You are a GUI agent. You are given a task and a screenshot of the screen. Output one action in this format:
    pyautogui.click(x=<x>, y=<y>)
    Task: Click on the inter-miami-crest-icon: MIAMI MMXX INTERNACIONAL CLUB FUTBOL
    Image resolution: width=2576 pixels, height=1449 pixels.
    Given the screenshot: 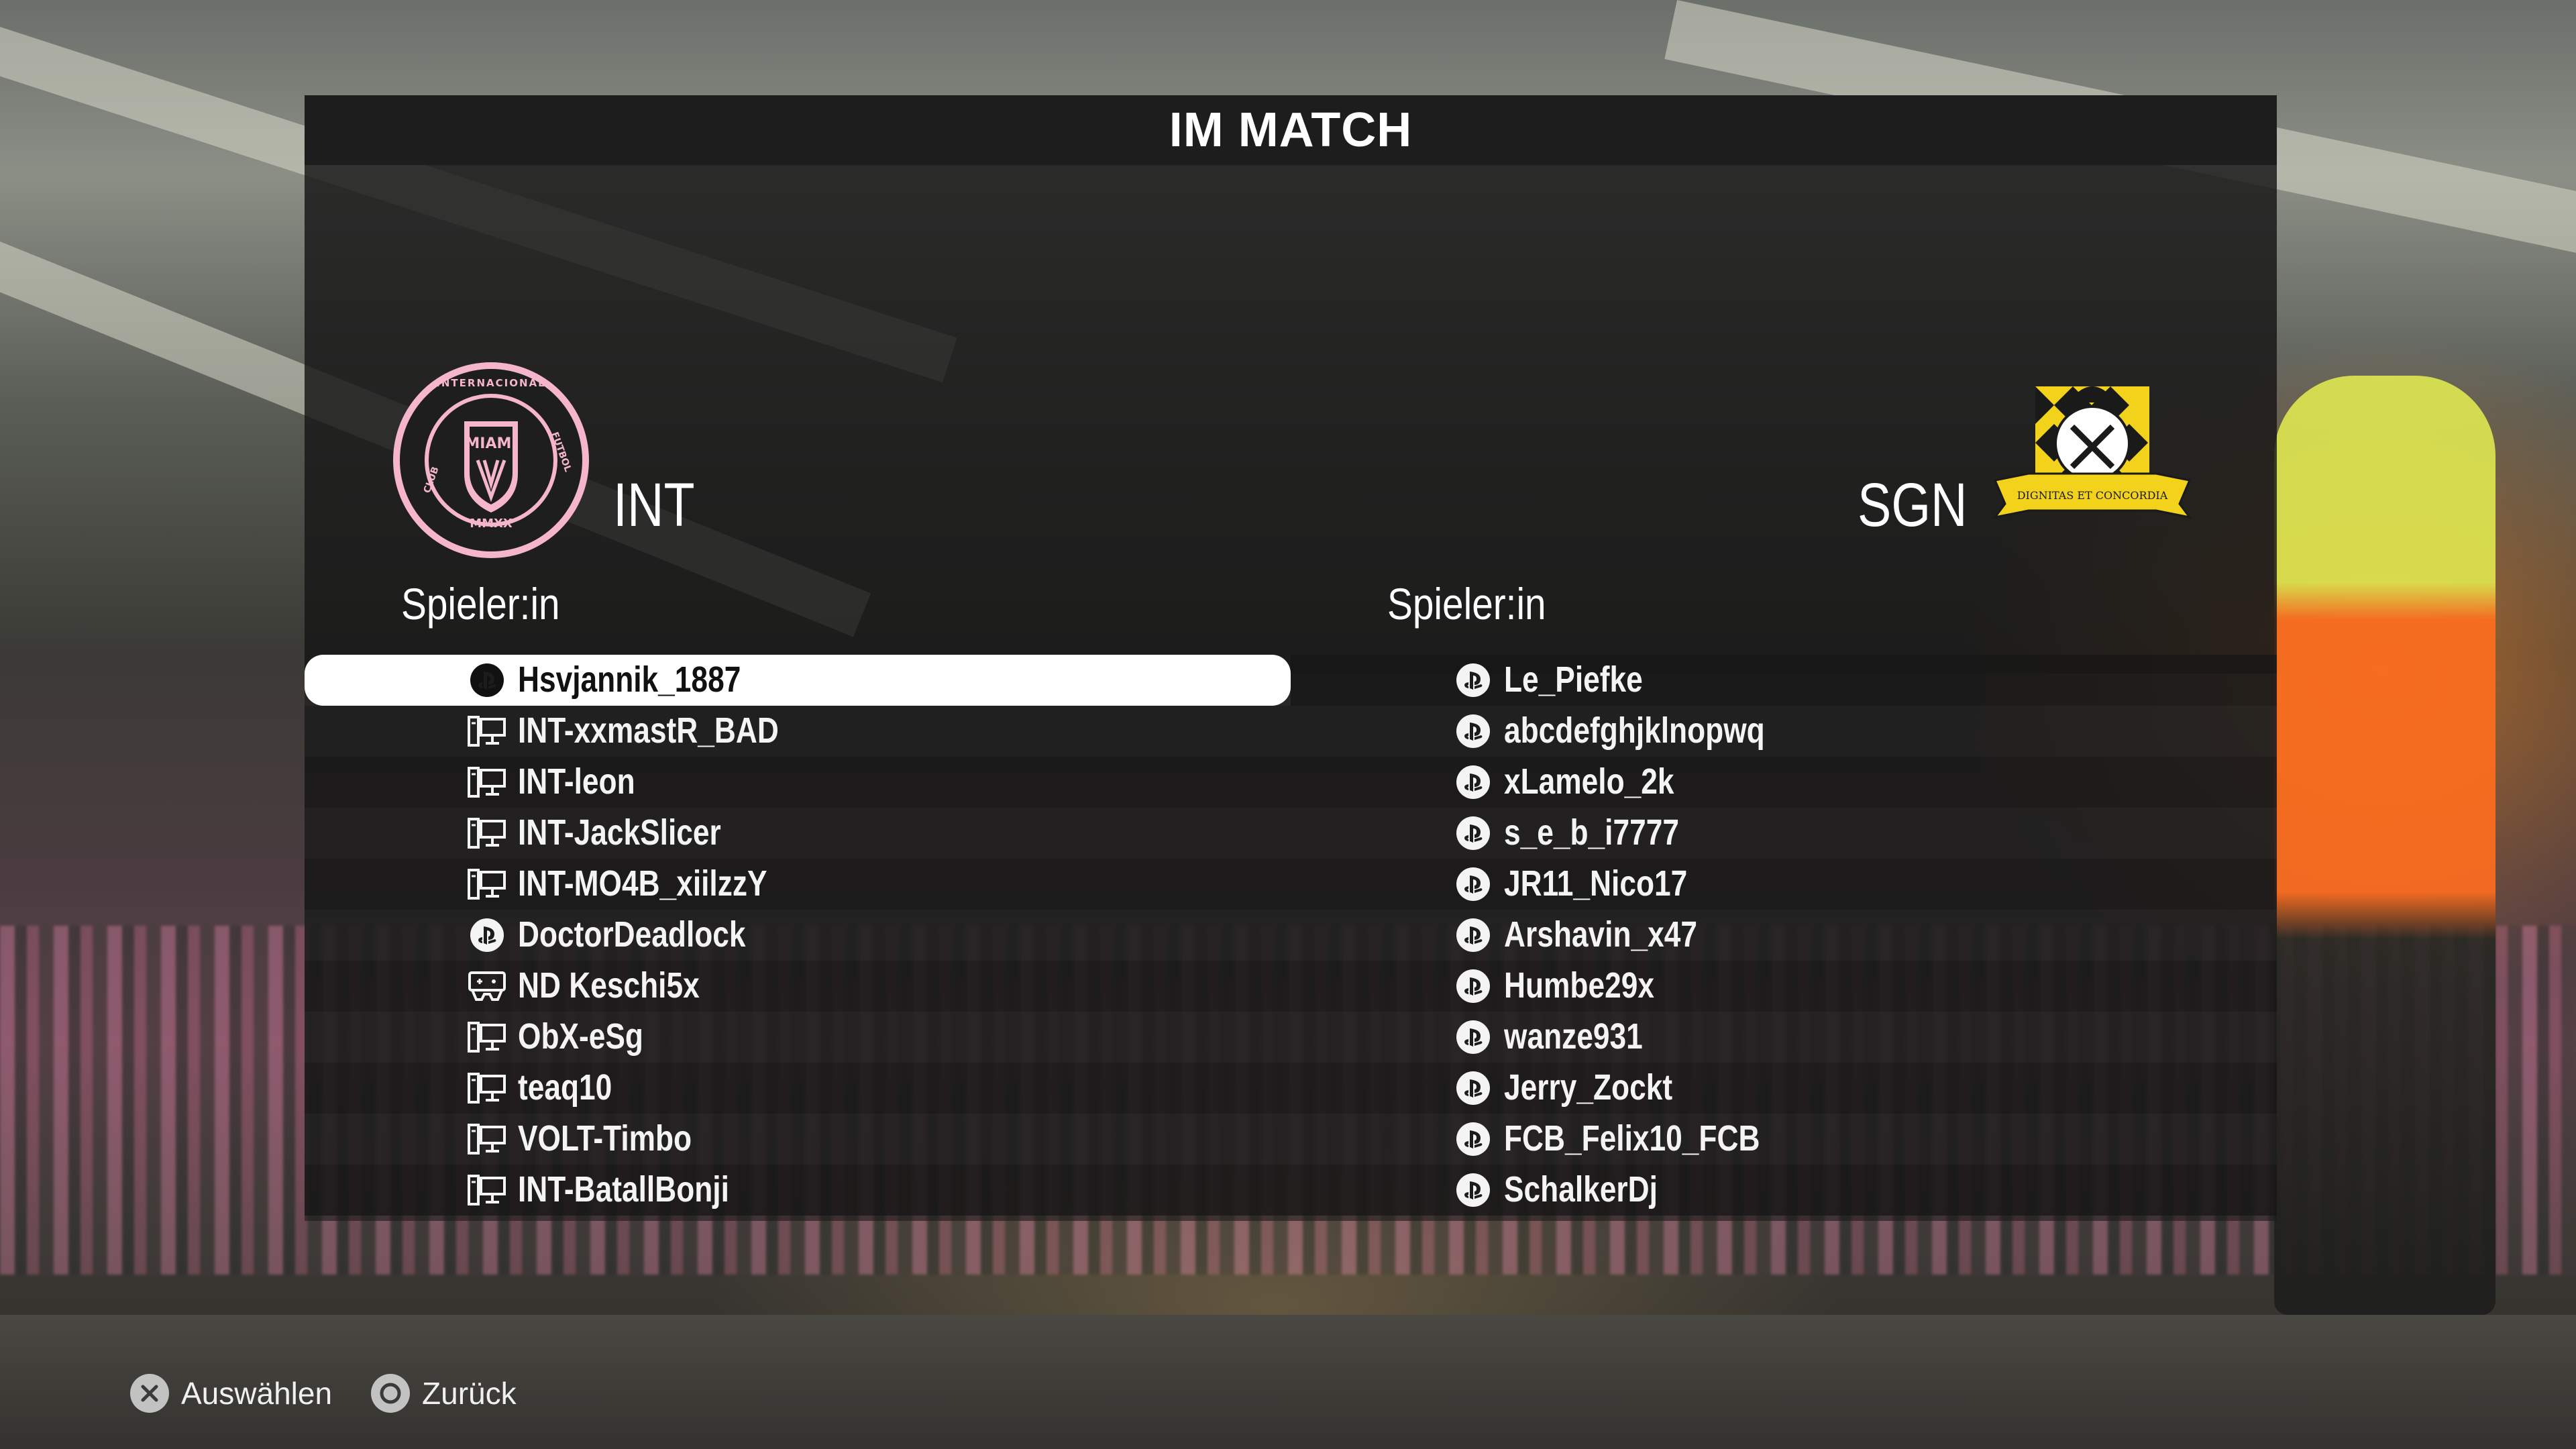 What is the action you would take?
    pyautogui.click(x=491, y=460)
    